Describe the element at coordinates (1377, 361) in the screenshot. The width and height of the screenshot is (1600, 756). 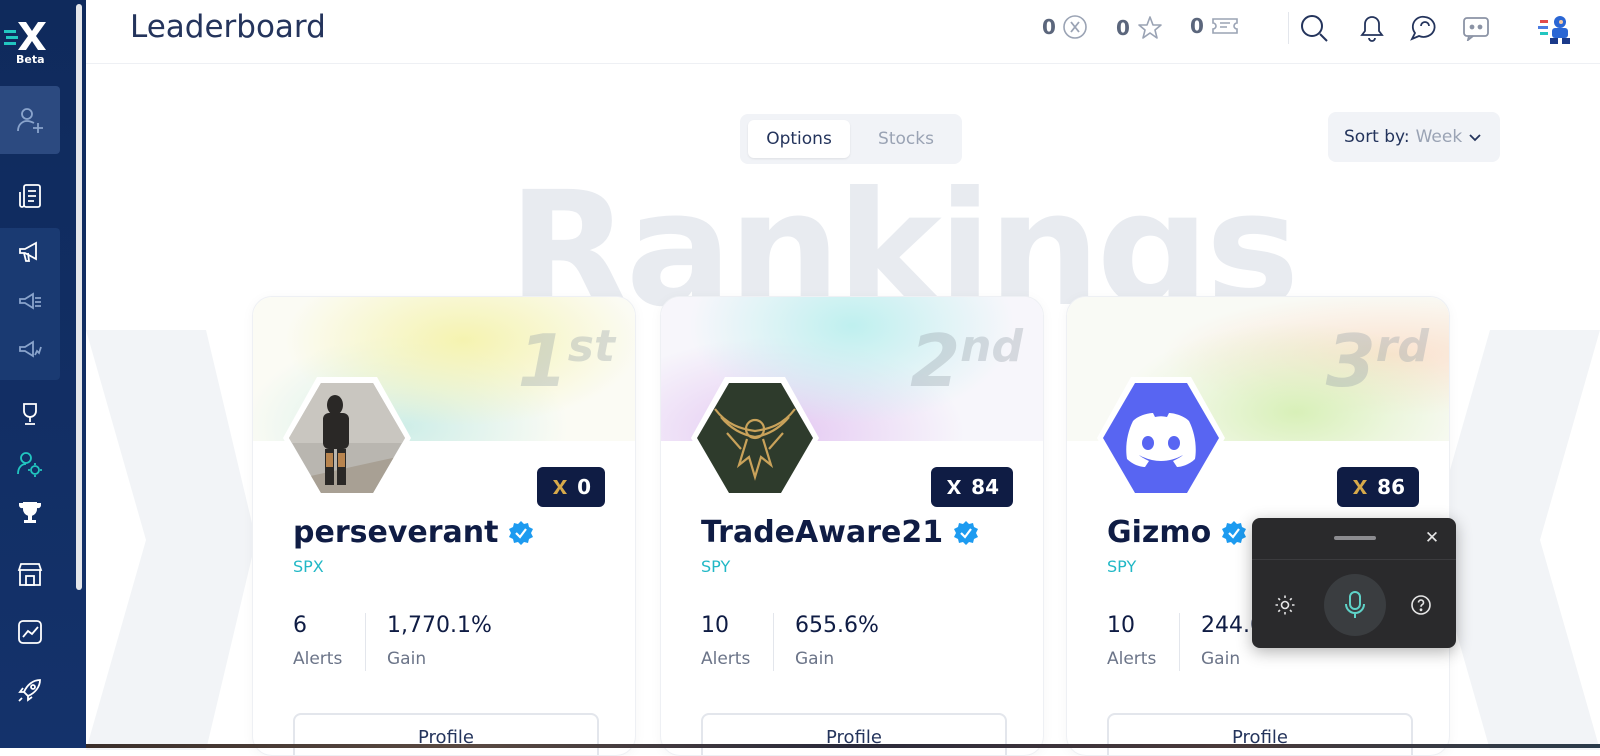
I see `rank-label: 3rd` at that location.